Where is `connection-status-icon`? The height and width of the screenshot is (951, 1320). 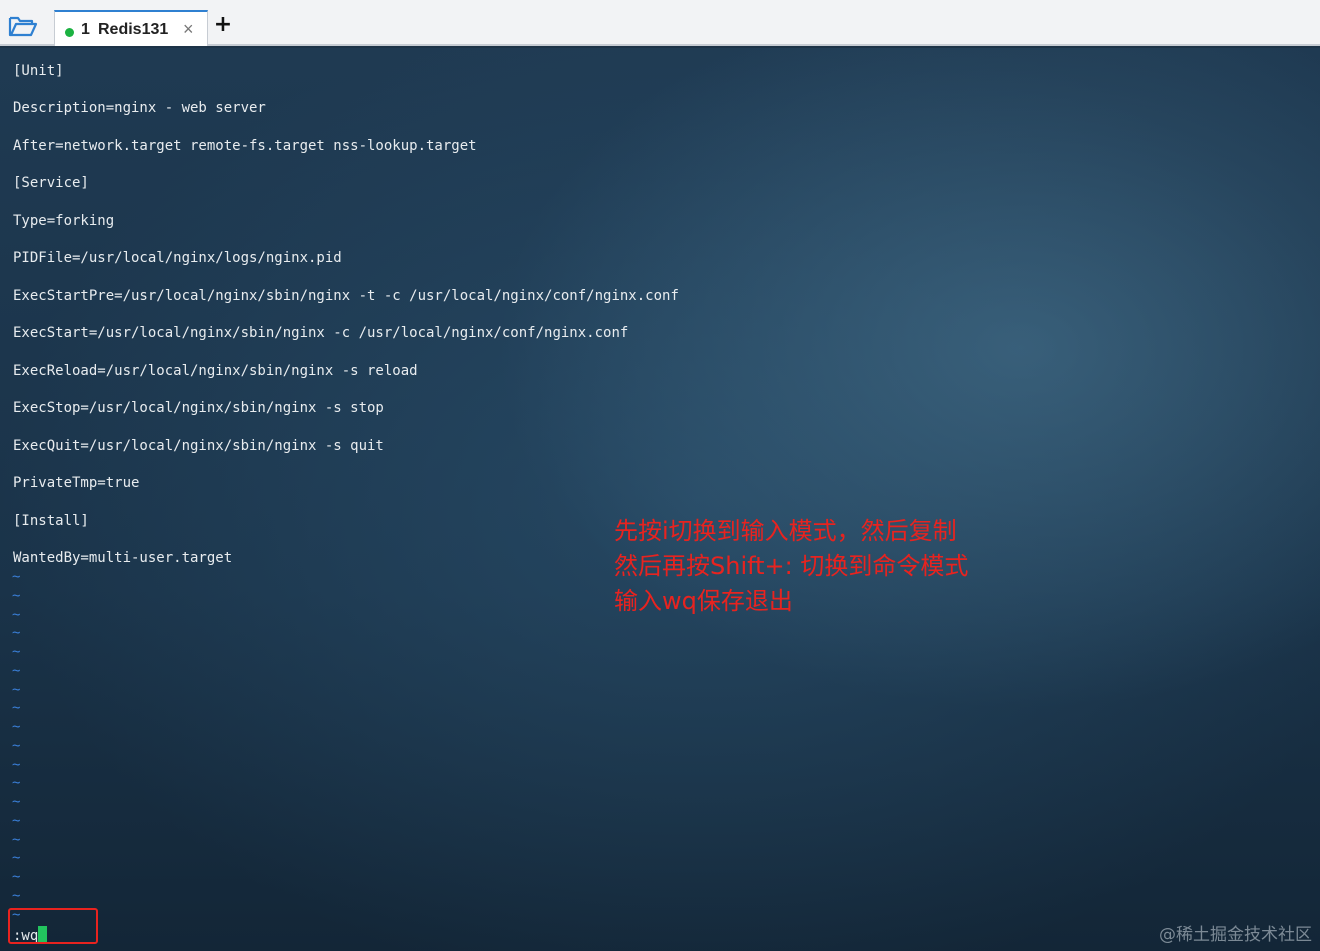 connection-status-icon is located at coordinates (69, 32).